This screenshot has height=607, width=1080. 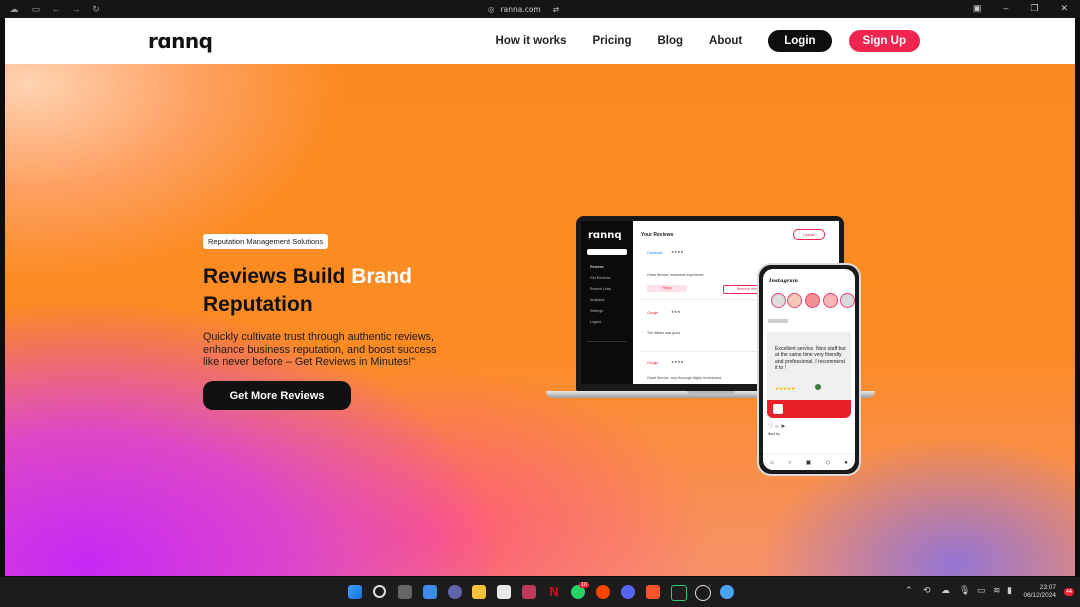 I want to click on close-icon: ✕, so click(x=1064, y=9).